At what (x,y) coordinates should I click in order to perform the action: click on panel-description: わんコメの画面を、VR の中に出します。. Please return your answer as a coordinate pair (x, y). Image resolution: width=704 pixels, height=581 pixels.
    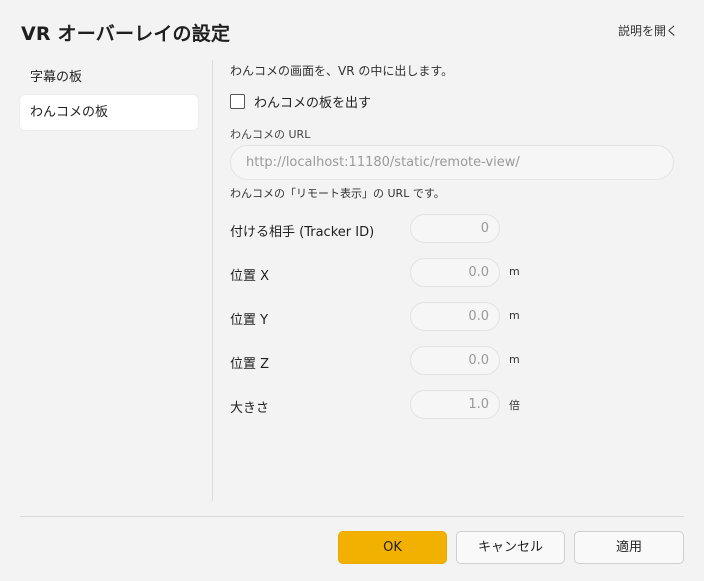
    Looking at the image, I should click on (342, 71).